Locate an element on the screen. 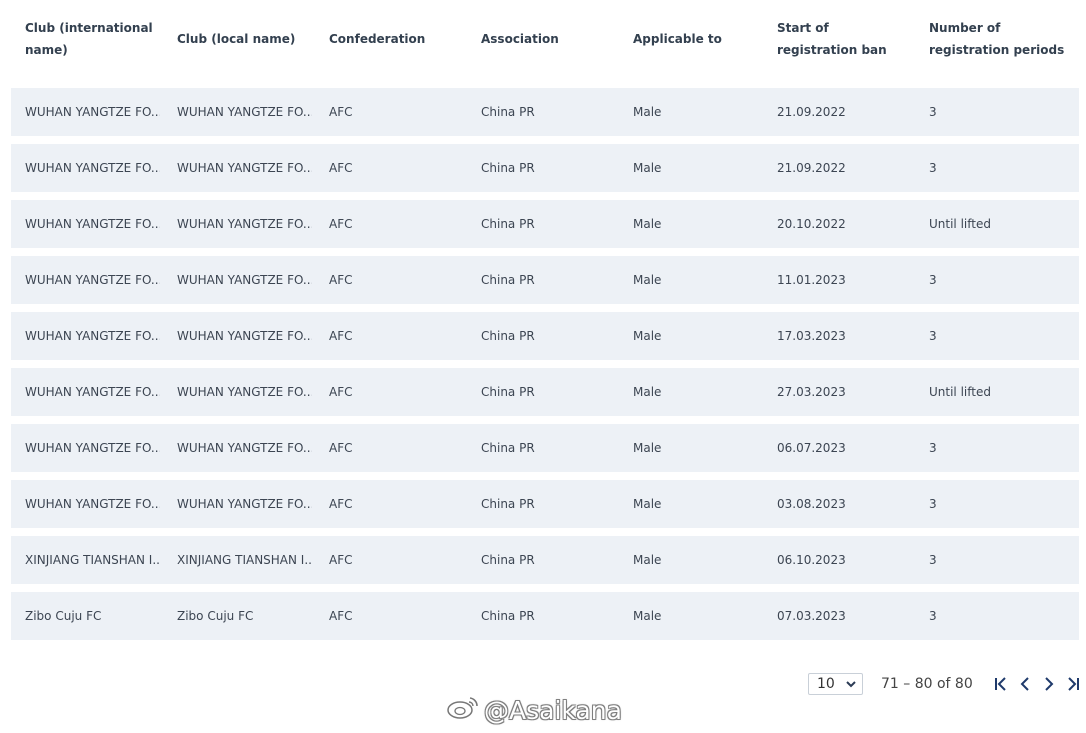  cell-start-of-ban: 20.10.2022 is located at coordinates (811, 224).